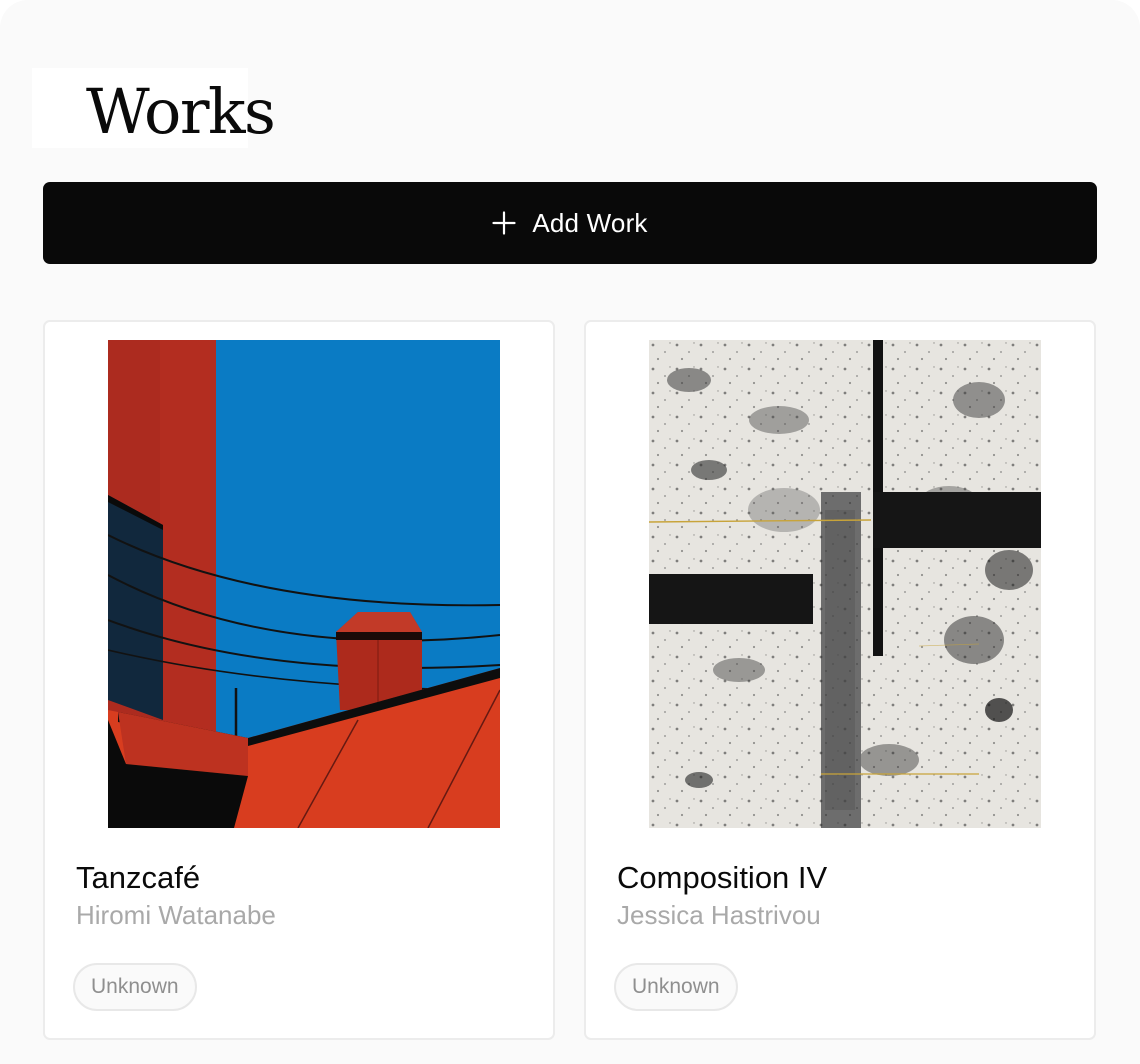 The height and width of the screenshot is (1064, 1140). I want to click on work-artist: Jessica Hastrivou, so click(719, 915).